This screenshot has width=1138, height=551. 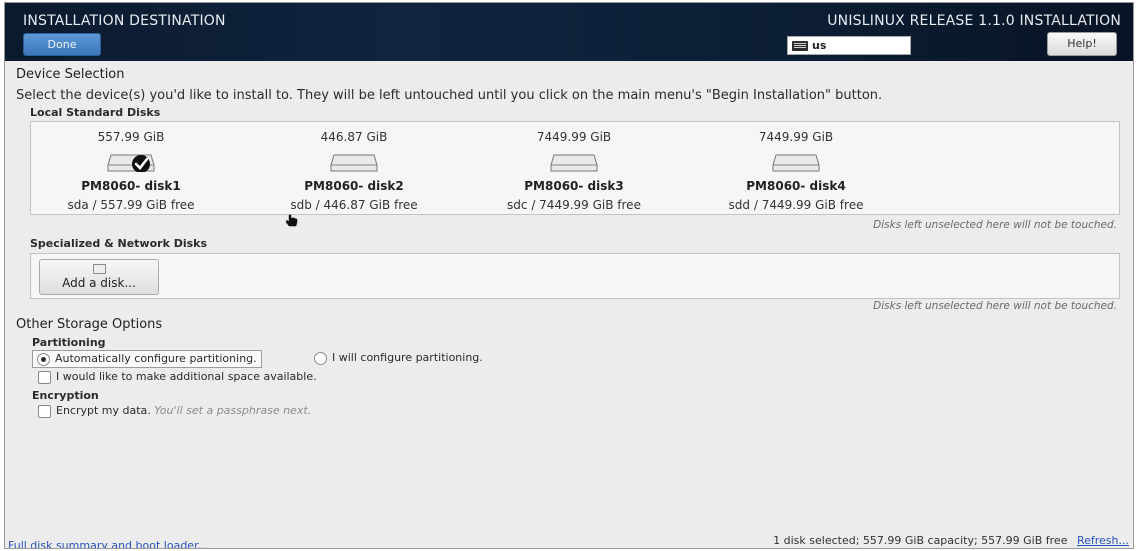 I want to click on keyboard-icon, so click(x=800, y=46).